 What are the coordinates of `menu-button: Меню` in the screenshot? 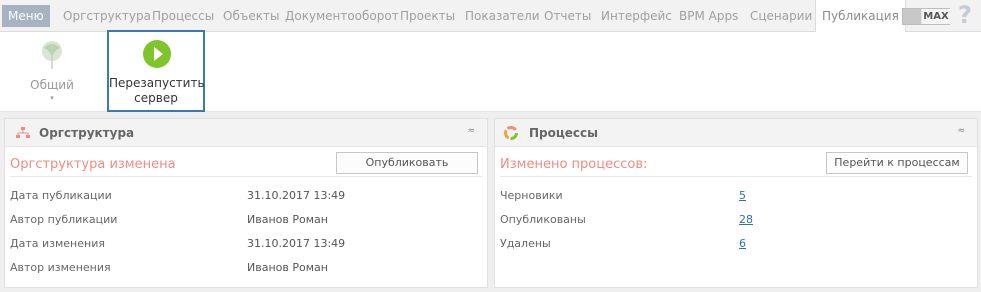 It's located at (26, 16).